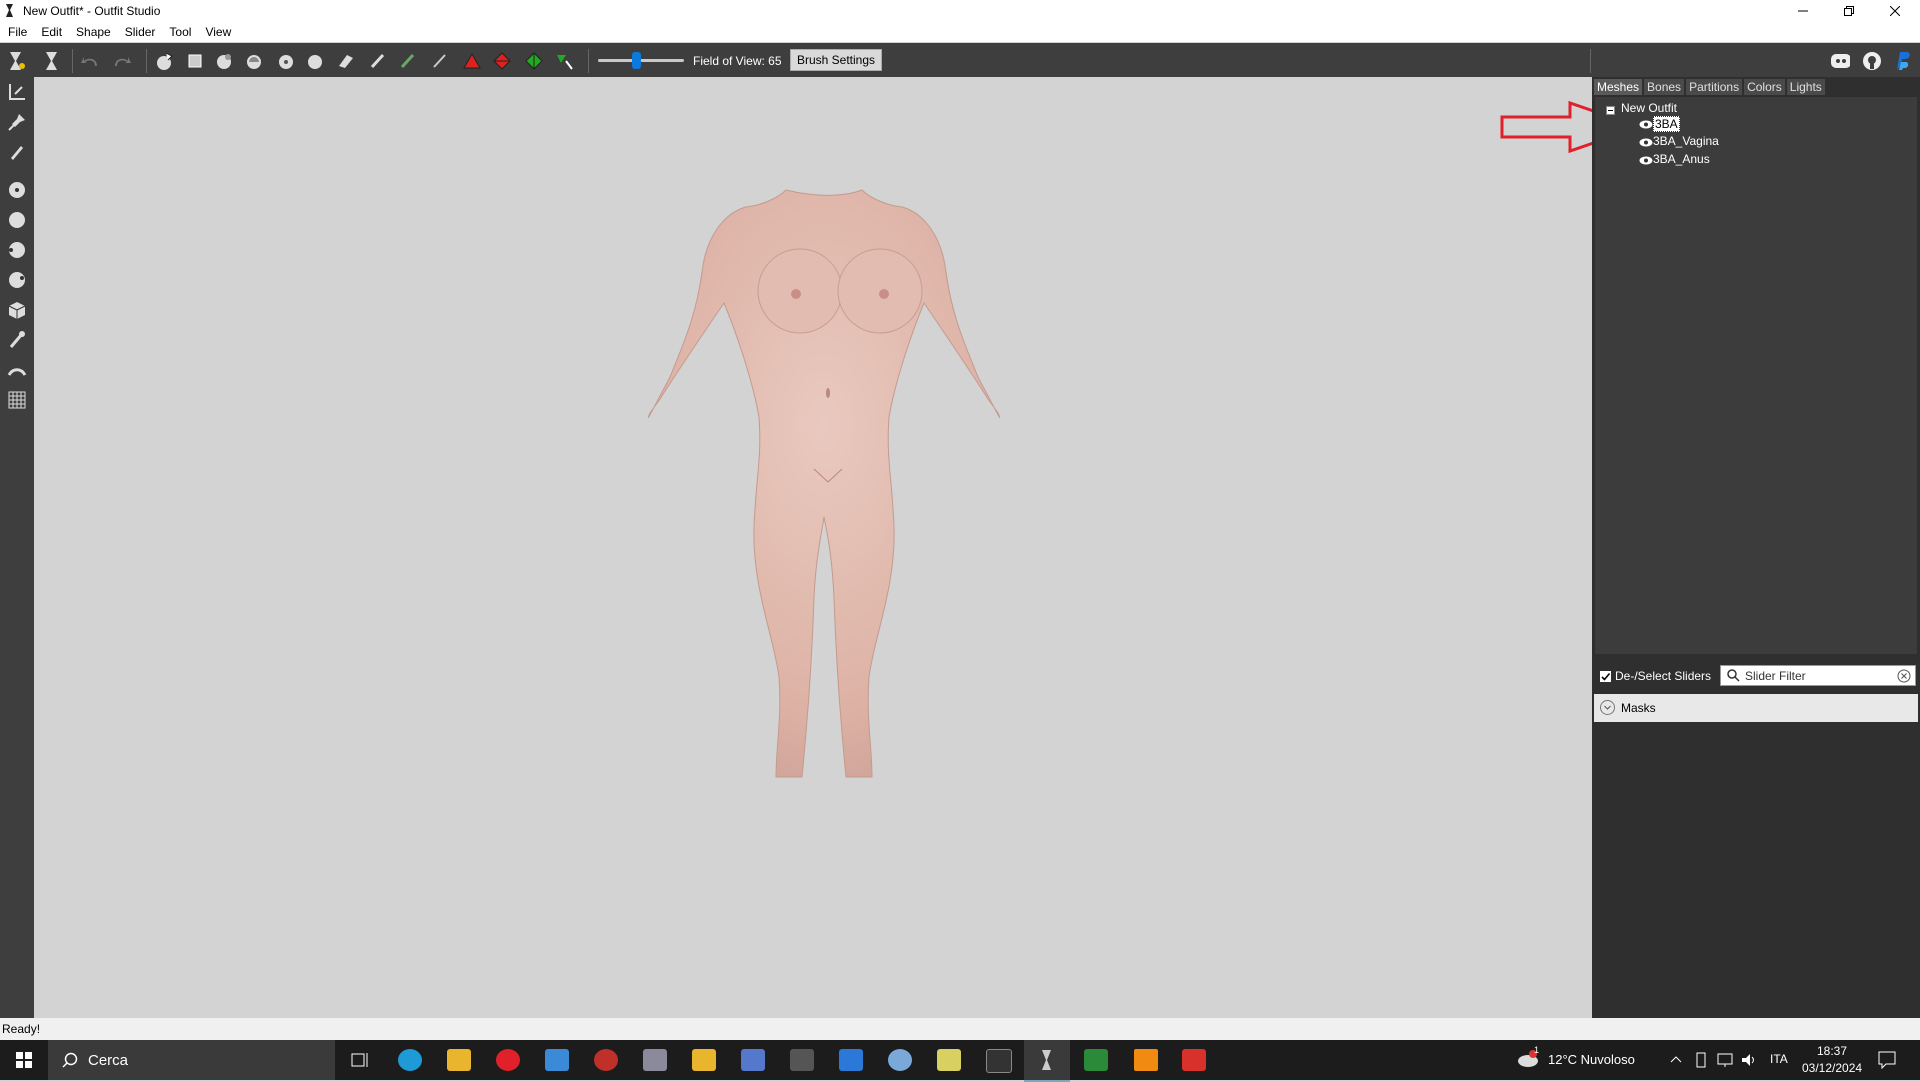 The image size is (1920, 1082). Describe the element at coordinates (1756, 708) in the screenshot. I see `masks-group: Masks` at that location.